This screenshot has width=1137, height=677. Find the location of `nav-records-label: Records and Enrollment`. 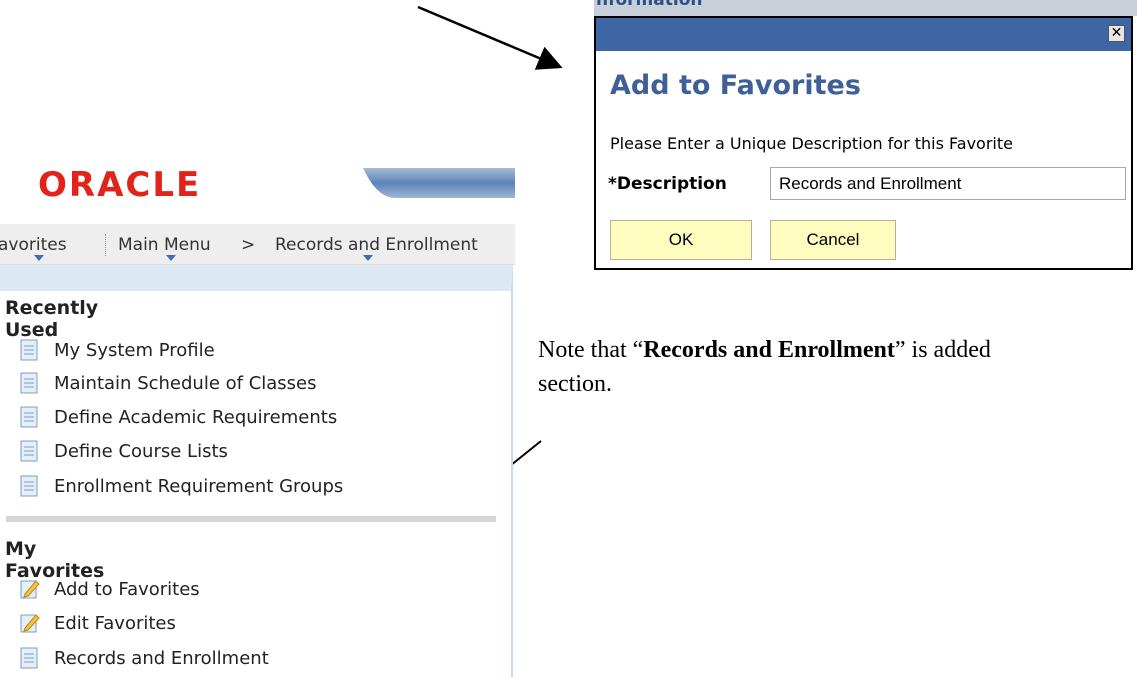

nav-records-label: Records and Enrollment is located at coordinates (376, 245).